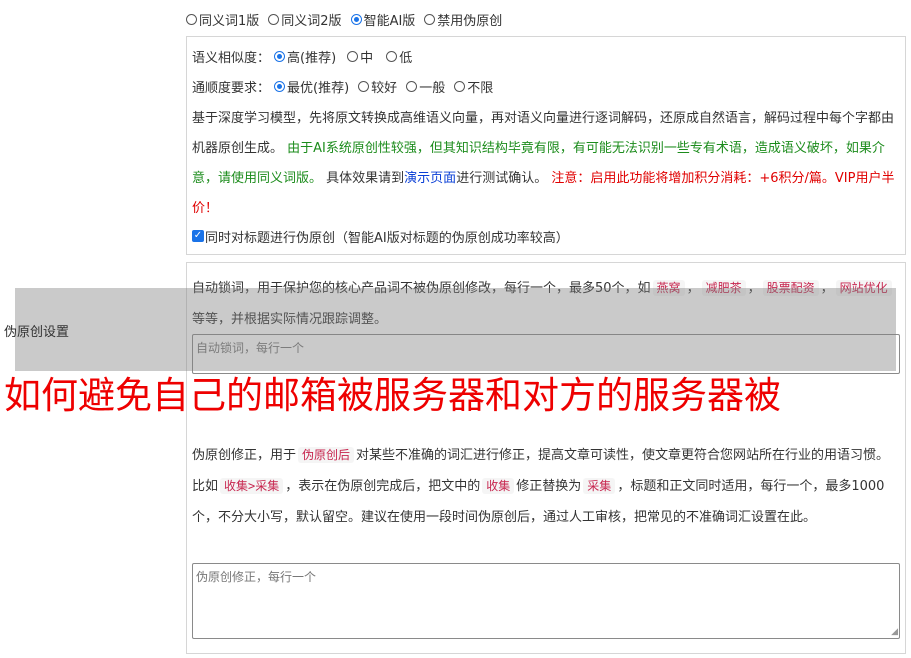 This screenshot has width=911, height=658. I want to click on example-tag: 收集>采集, so click(252, 486).